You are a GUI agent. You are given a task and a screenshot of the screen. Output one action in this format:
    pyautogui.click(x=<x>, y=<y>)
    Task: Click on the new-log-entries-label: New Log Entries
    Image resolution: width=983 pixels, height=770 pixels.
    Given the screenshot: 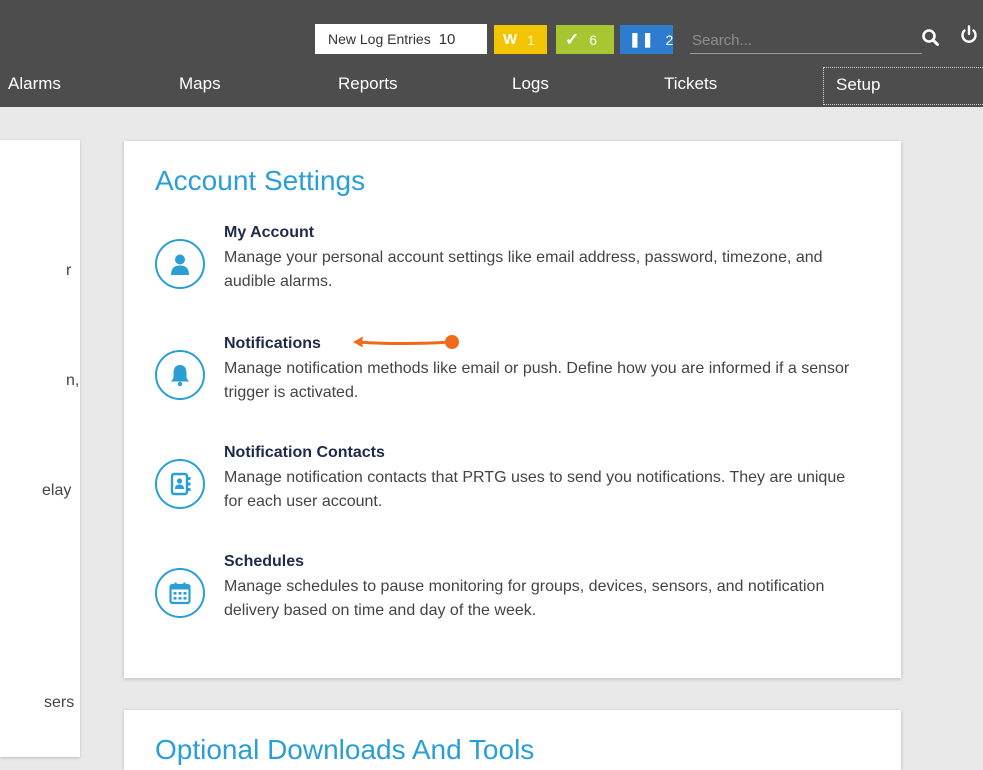 What is the action you would take?
    pyautogui.click(x=379, y=39)
    